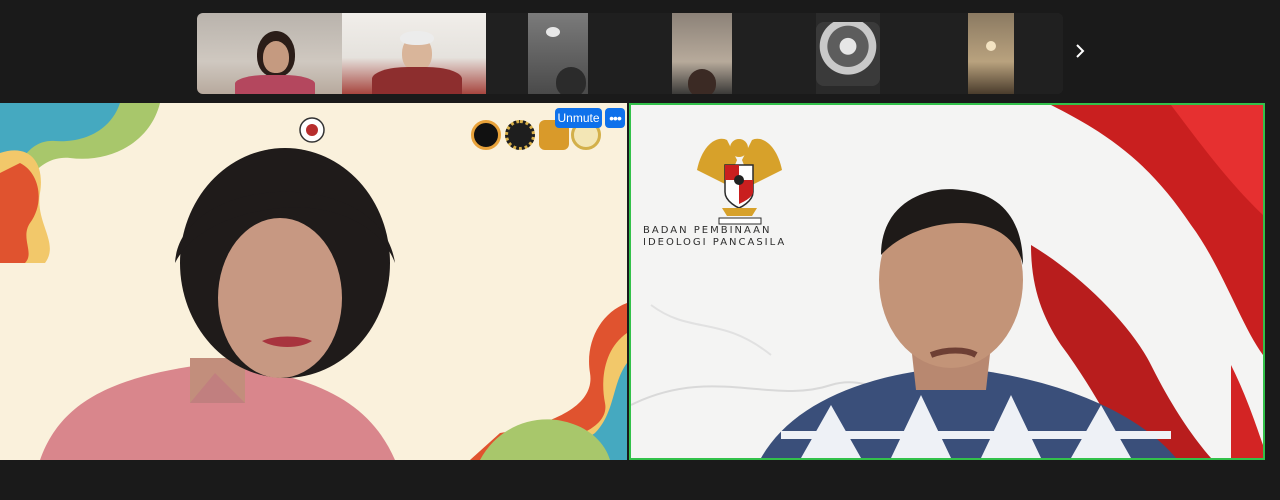  I want to click on participant-avatar-tile, so click(848, 53).